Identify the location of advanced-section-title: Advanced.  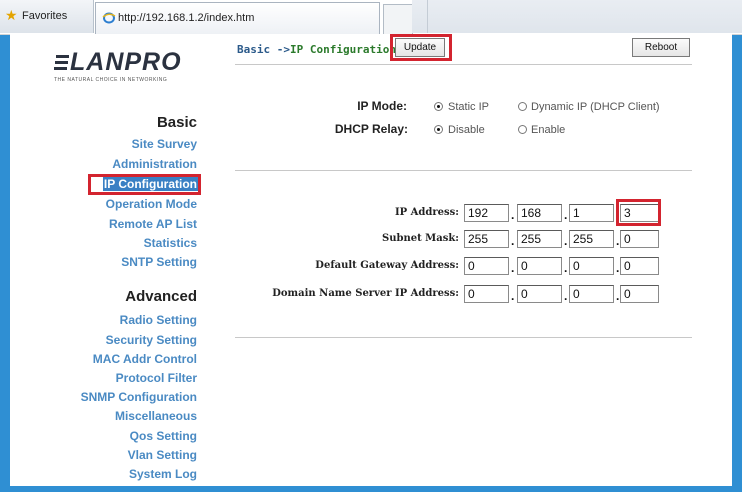
(161, 296).